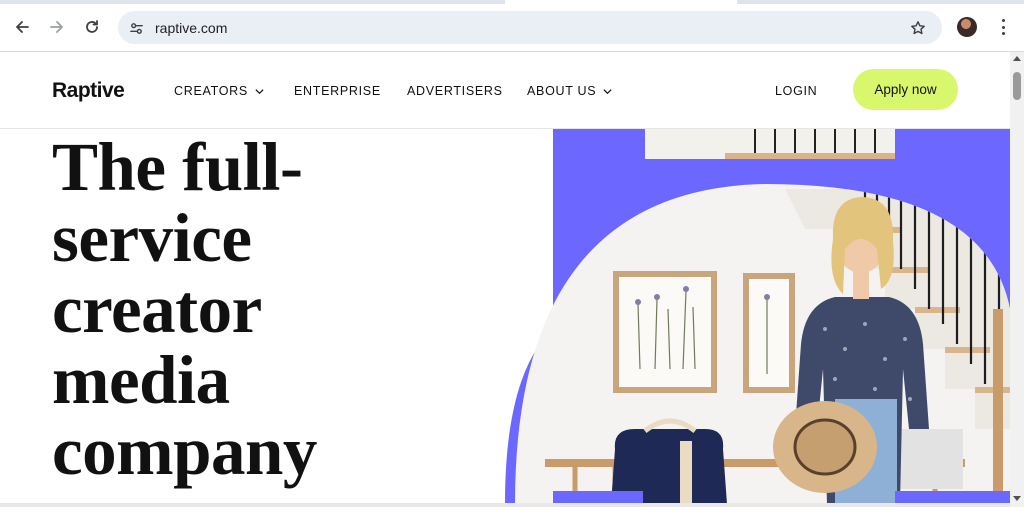  Describe the element at coordinates (905, 89) in the screenshot. I see `apply-now-button: Apply now` at that location.